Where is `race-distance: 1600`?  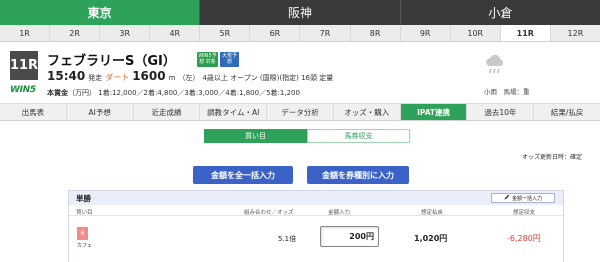
race-distance: 1600 is located at coordinates (149, 76).